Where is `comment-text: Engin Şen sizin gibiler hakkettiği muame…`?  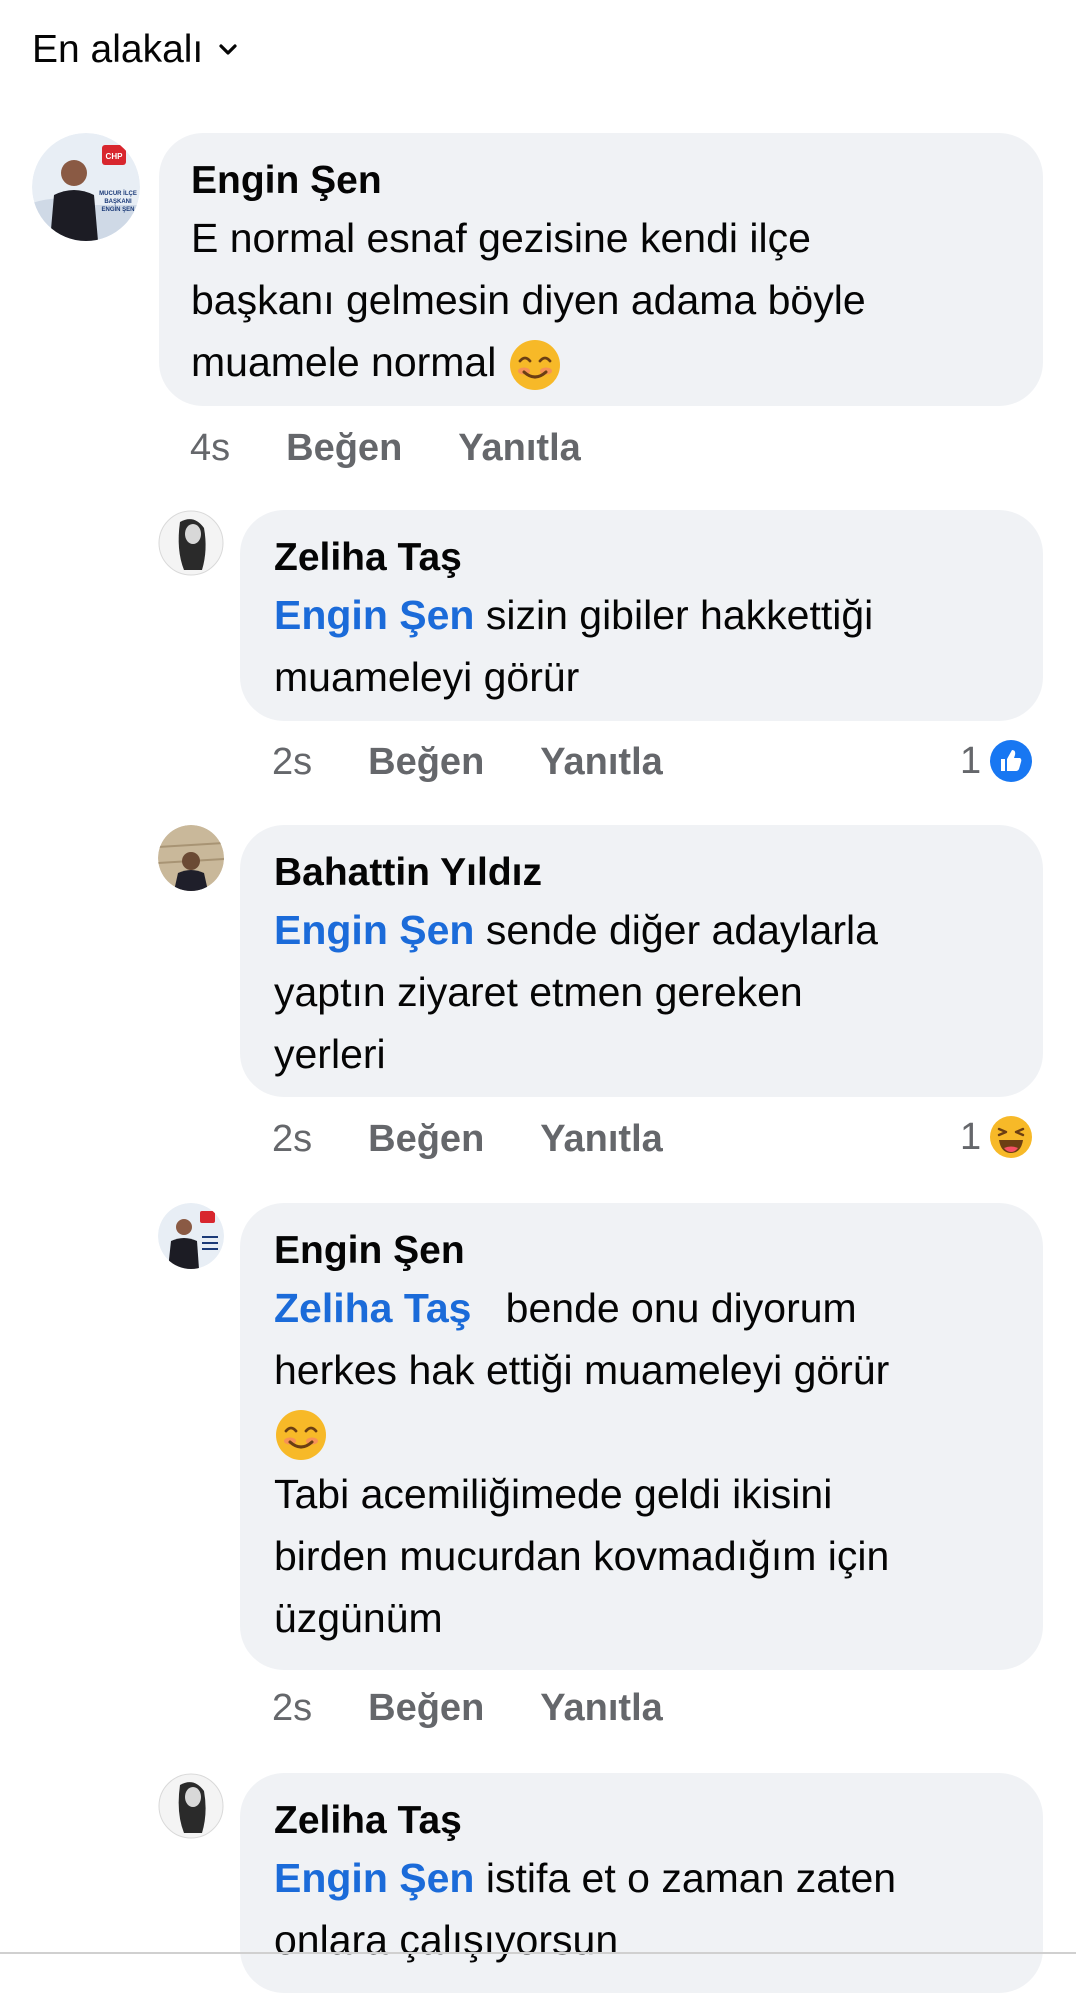 comment-text: Engin Şen sizin gibiler hakkettiği muame… is located at coordinates (574, 646).